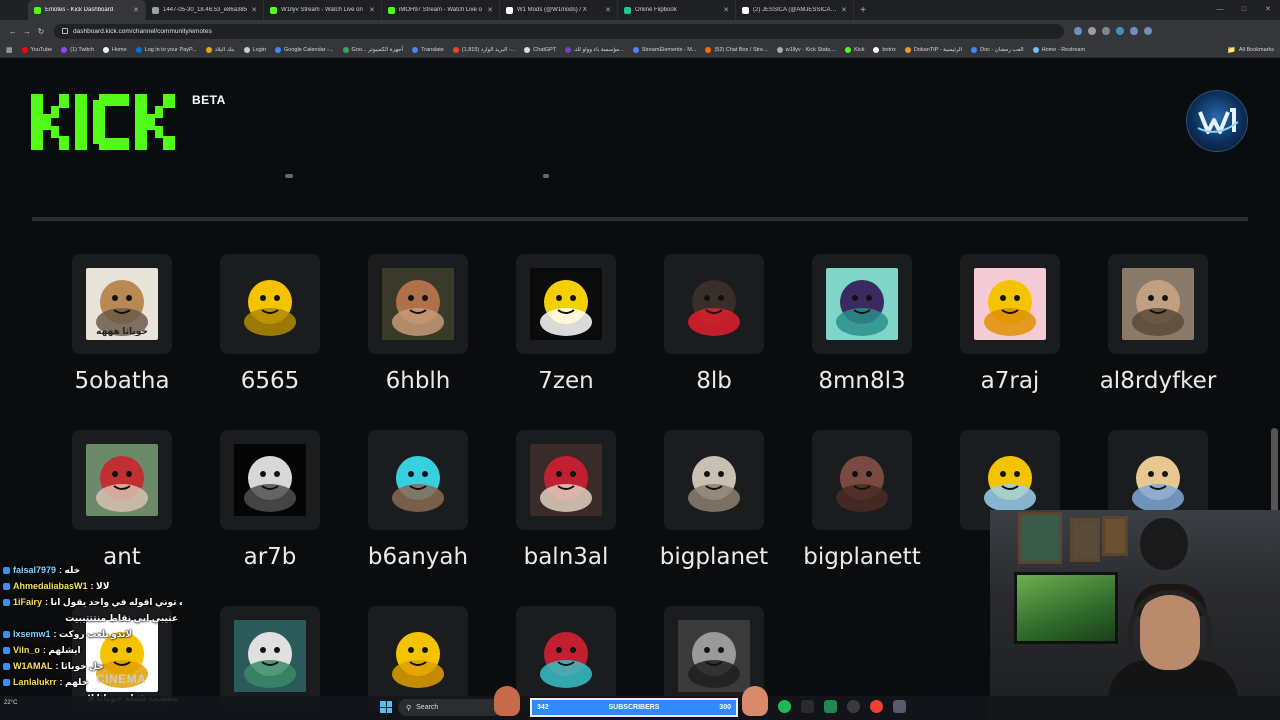 The image size is (1280, 720). Describe the element at coordinates (111, 122) in the screenshot. I see `kick-logo` at that location.